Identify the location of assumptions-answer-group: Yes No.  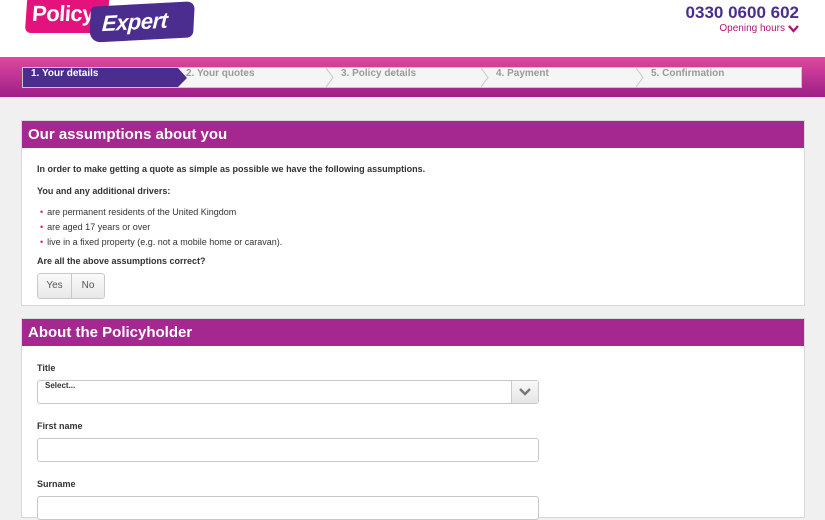
(71, 286).